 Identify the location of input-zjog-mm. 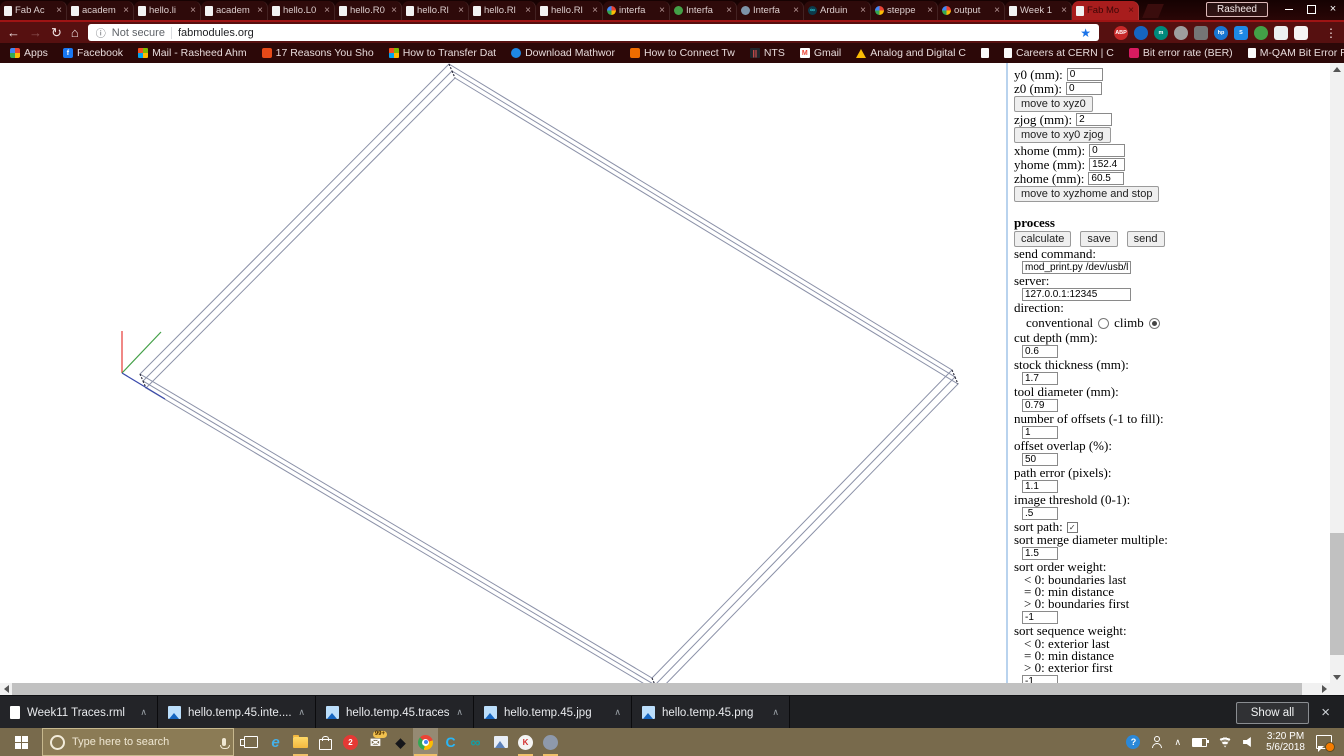
(1094, 119).